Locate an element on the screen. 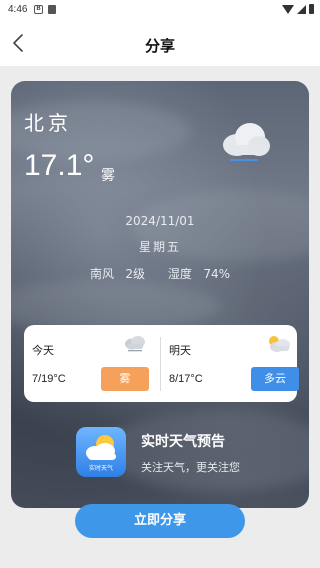  date: 2024/11/01 is located at coordinates (160, 221).